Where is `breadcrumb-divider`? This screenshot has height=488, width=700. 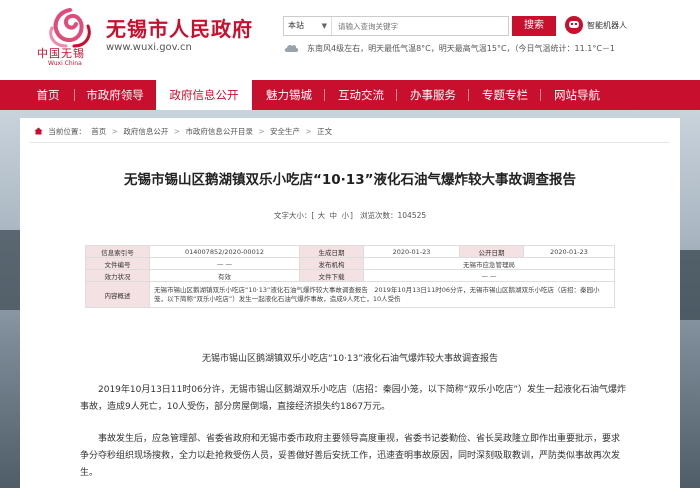 breadcrumb-divider is located at coordinates (350, 142).